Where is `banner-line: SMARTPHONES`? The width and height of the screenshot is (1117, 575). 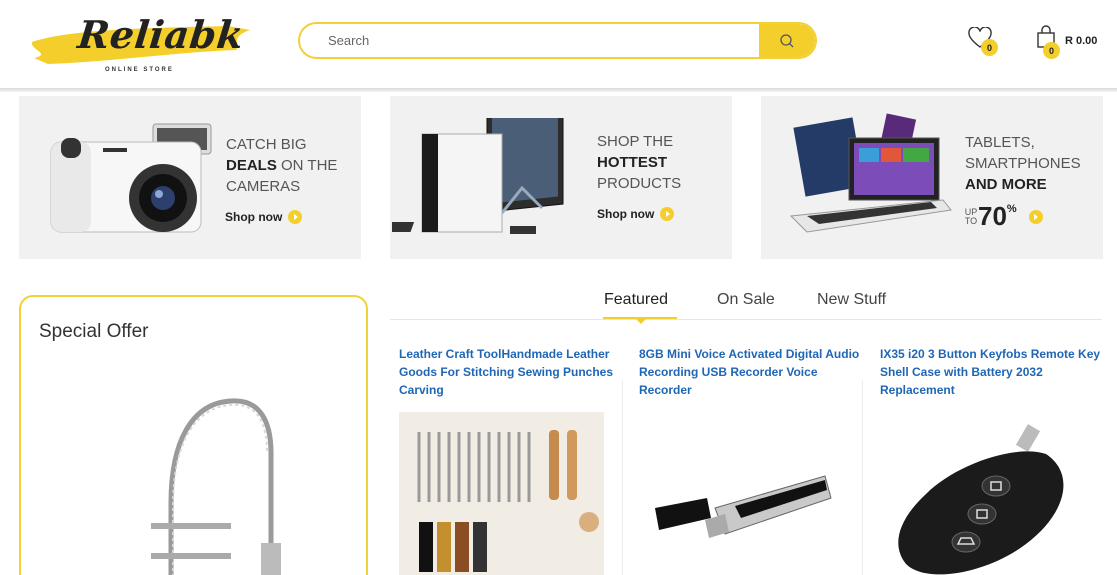 banner-line: SMARTPHONES is located at coordinates (1023, 163).